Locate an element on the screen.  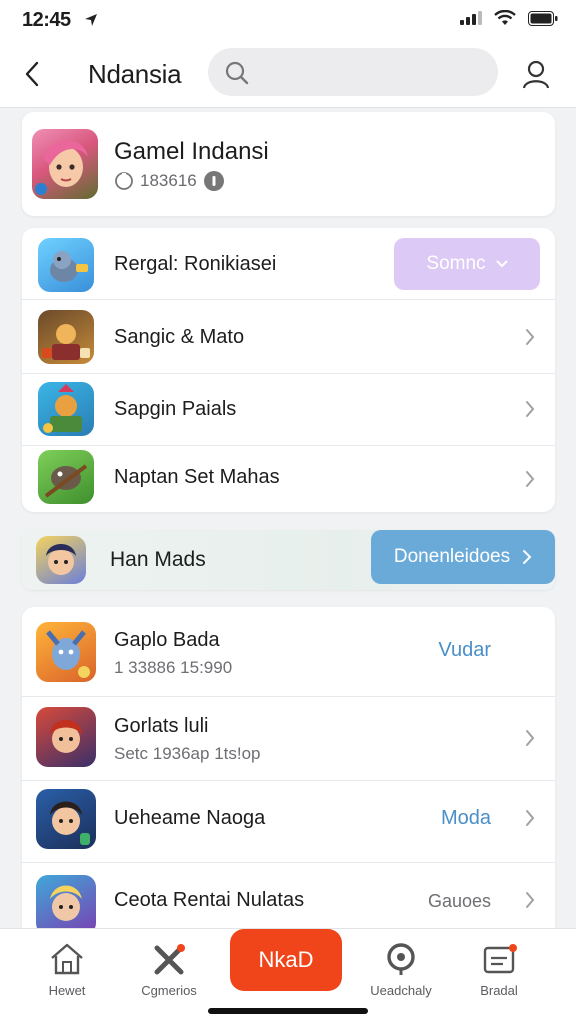
chevron-left-icon is located at coordinates (32, 74).